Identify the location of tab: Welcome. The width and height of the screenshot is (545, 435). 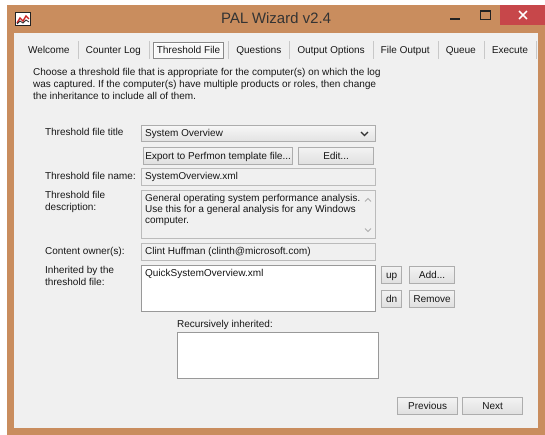
(49, 50).